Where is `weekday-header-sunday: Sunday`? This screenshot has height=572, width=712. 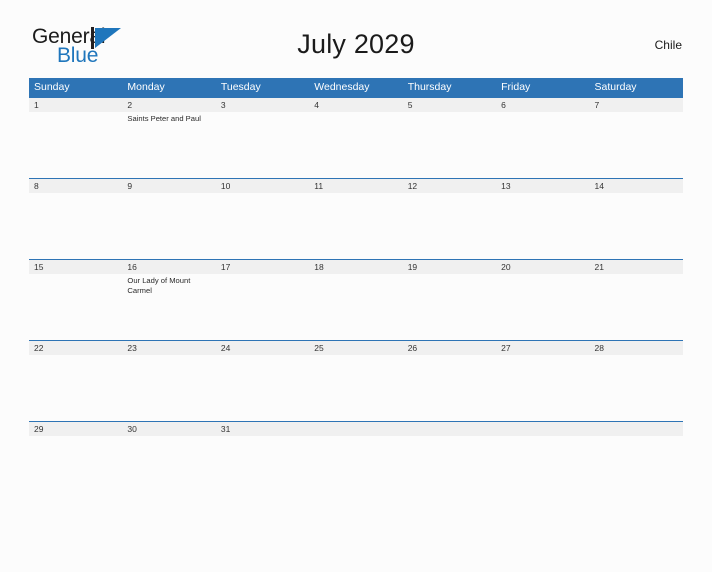 weekday-header-sunday: Sunday is located at coordinates (52, 87).